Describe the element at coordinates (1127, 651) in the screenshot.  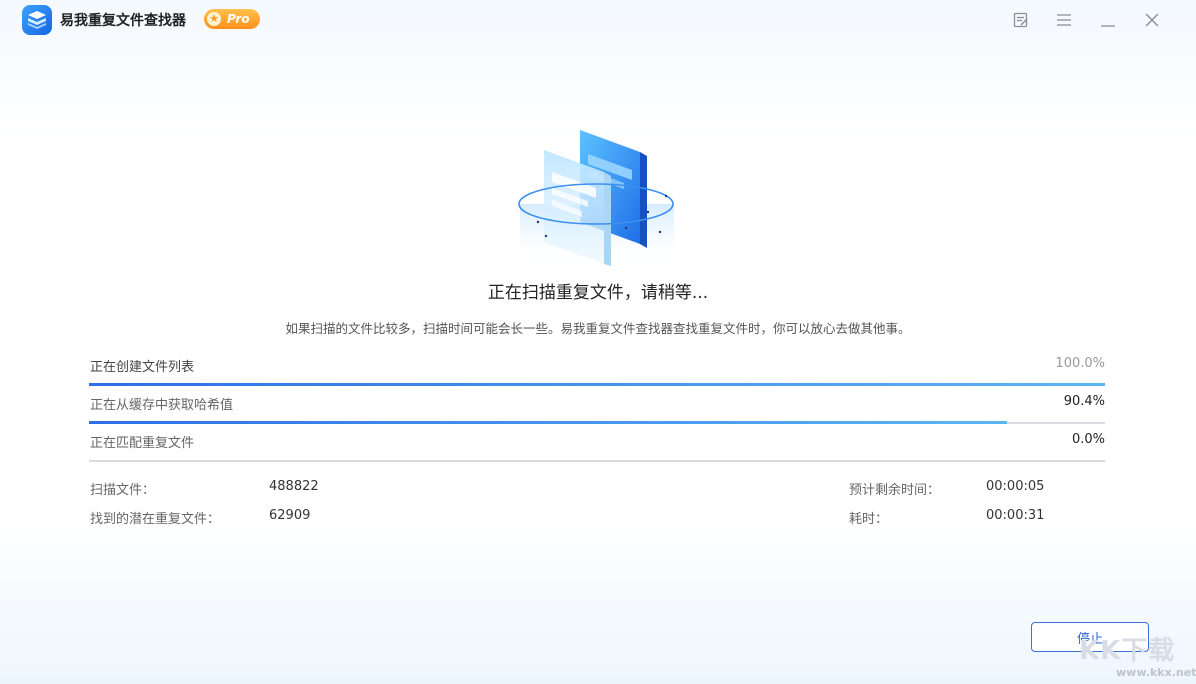
I see `watermark-logo: KK下载` at that location.